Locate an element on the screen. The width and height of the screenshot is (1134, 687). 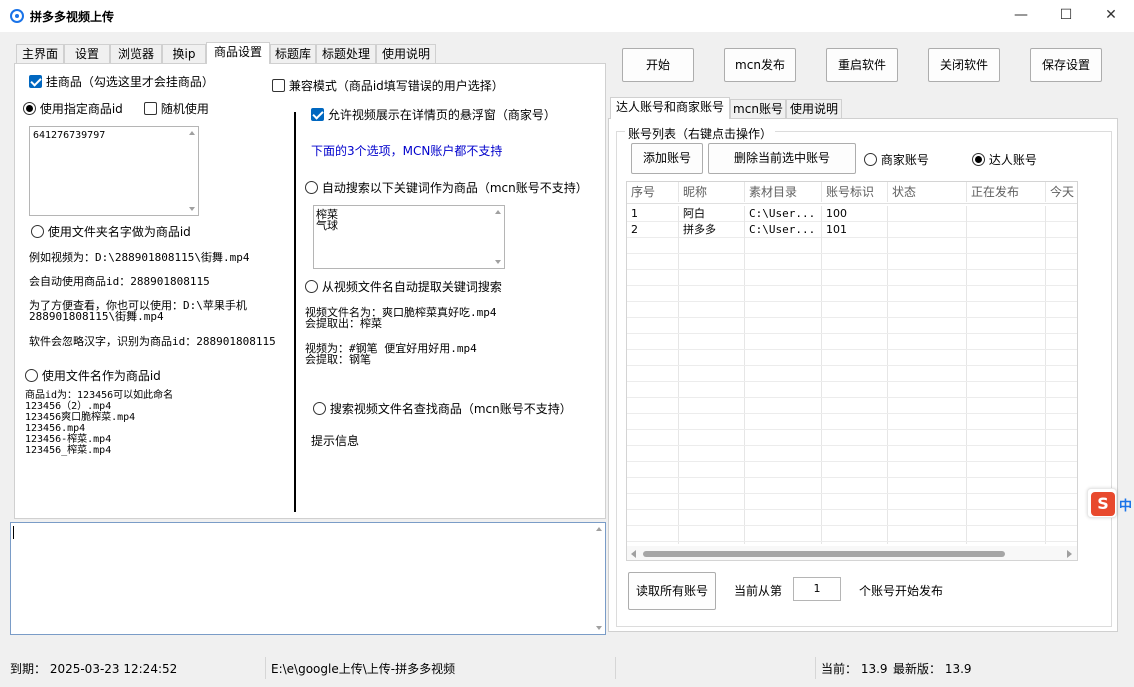
ime-mode-label: 中 is located at coordinates (1125, 504).